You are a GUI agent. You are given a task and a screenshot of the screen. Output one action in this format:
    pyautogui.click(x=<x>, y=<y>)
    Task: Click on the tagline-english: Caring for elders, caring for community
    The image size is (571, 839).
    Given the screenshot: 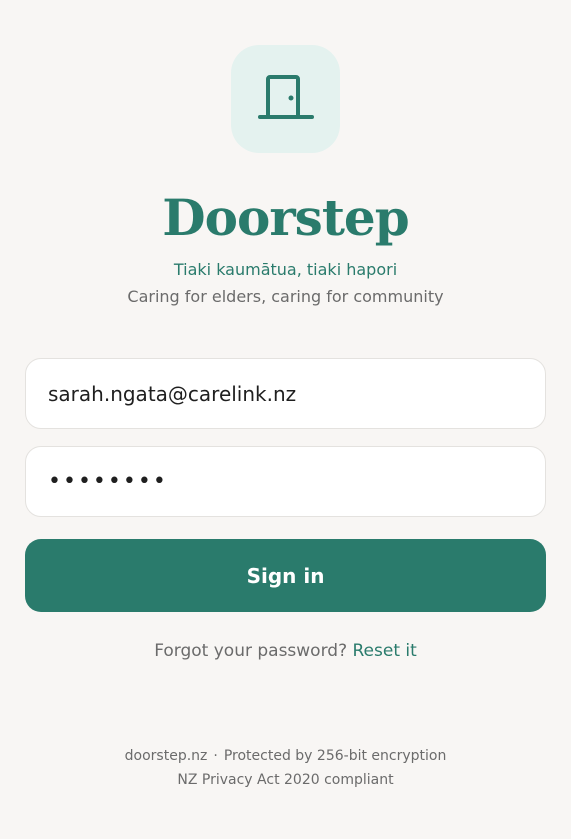 What is the action you would take?
    pyautogui.click(x=285, y=296)
    